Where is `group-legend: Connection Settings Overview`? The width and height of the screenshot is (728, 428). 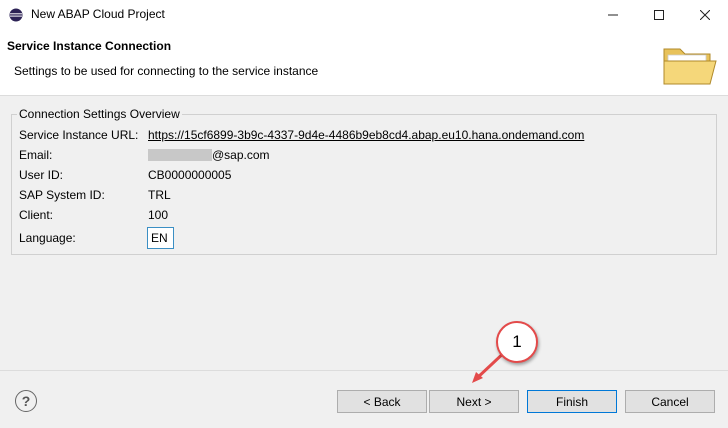 group-legend: Connection Settings Overview is located at coordinates (99, 114).